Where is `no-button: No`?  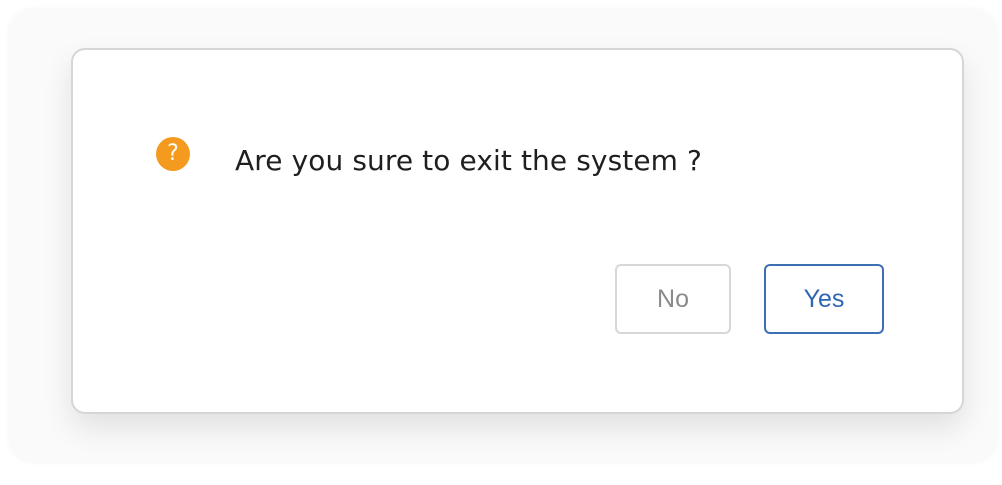 no-button: No is located at coordinates (673, 299).